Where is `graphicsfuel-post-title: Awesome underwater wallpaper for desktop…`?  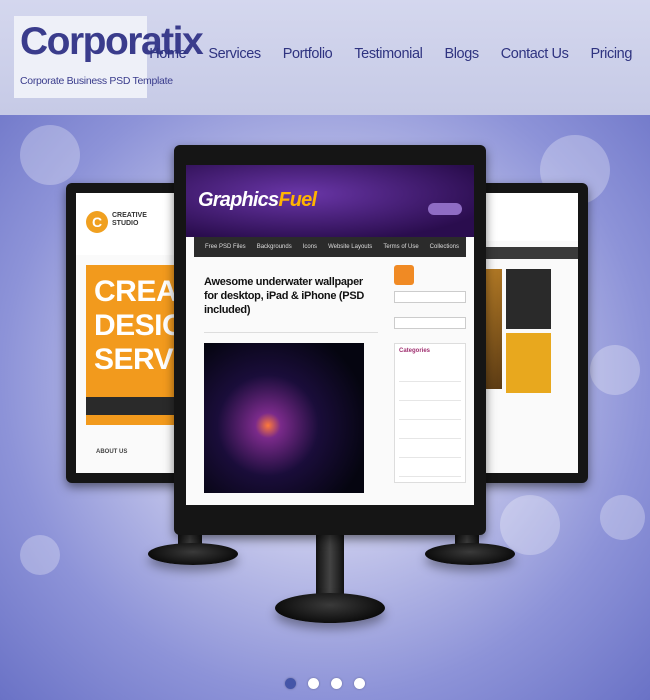
graphicsfuel-post-title: Awesome underwater wallpaper for desktop… is located at coordinates (284, 296).